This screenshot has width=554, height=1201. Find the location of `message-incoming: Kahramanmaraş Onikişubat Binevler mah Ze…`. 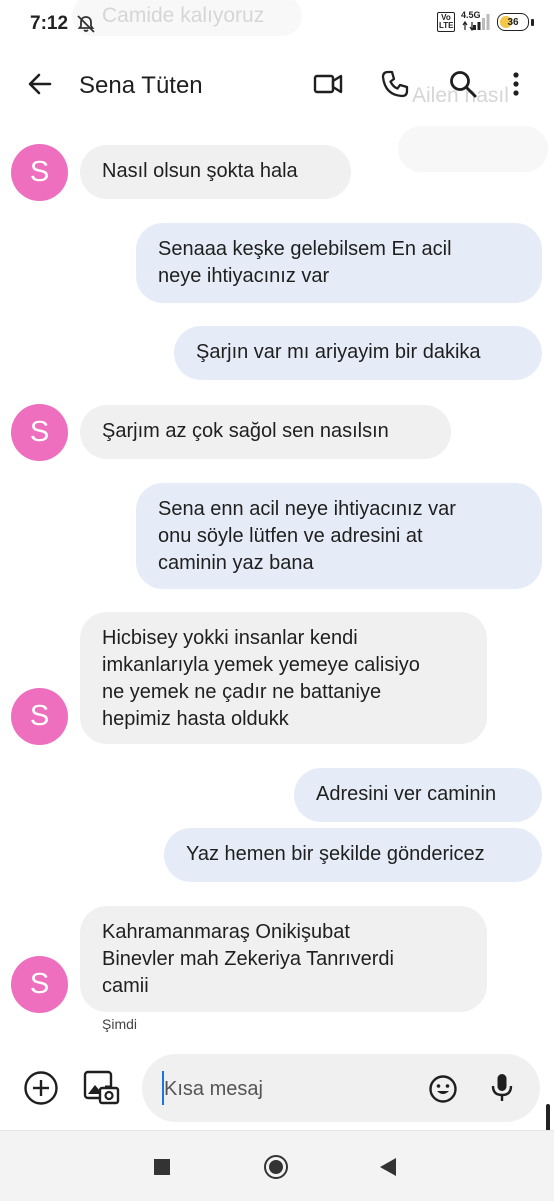

message-incoming: Kahramanmaraş Onikişubat Binevler mah Ze… is located at coordinates (283, 959).